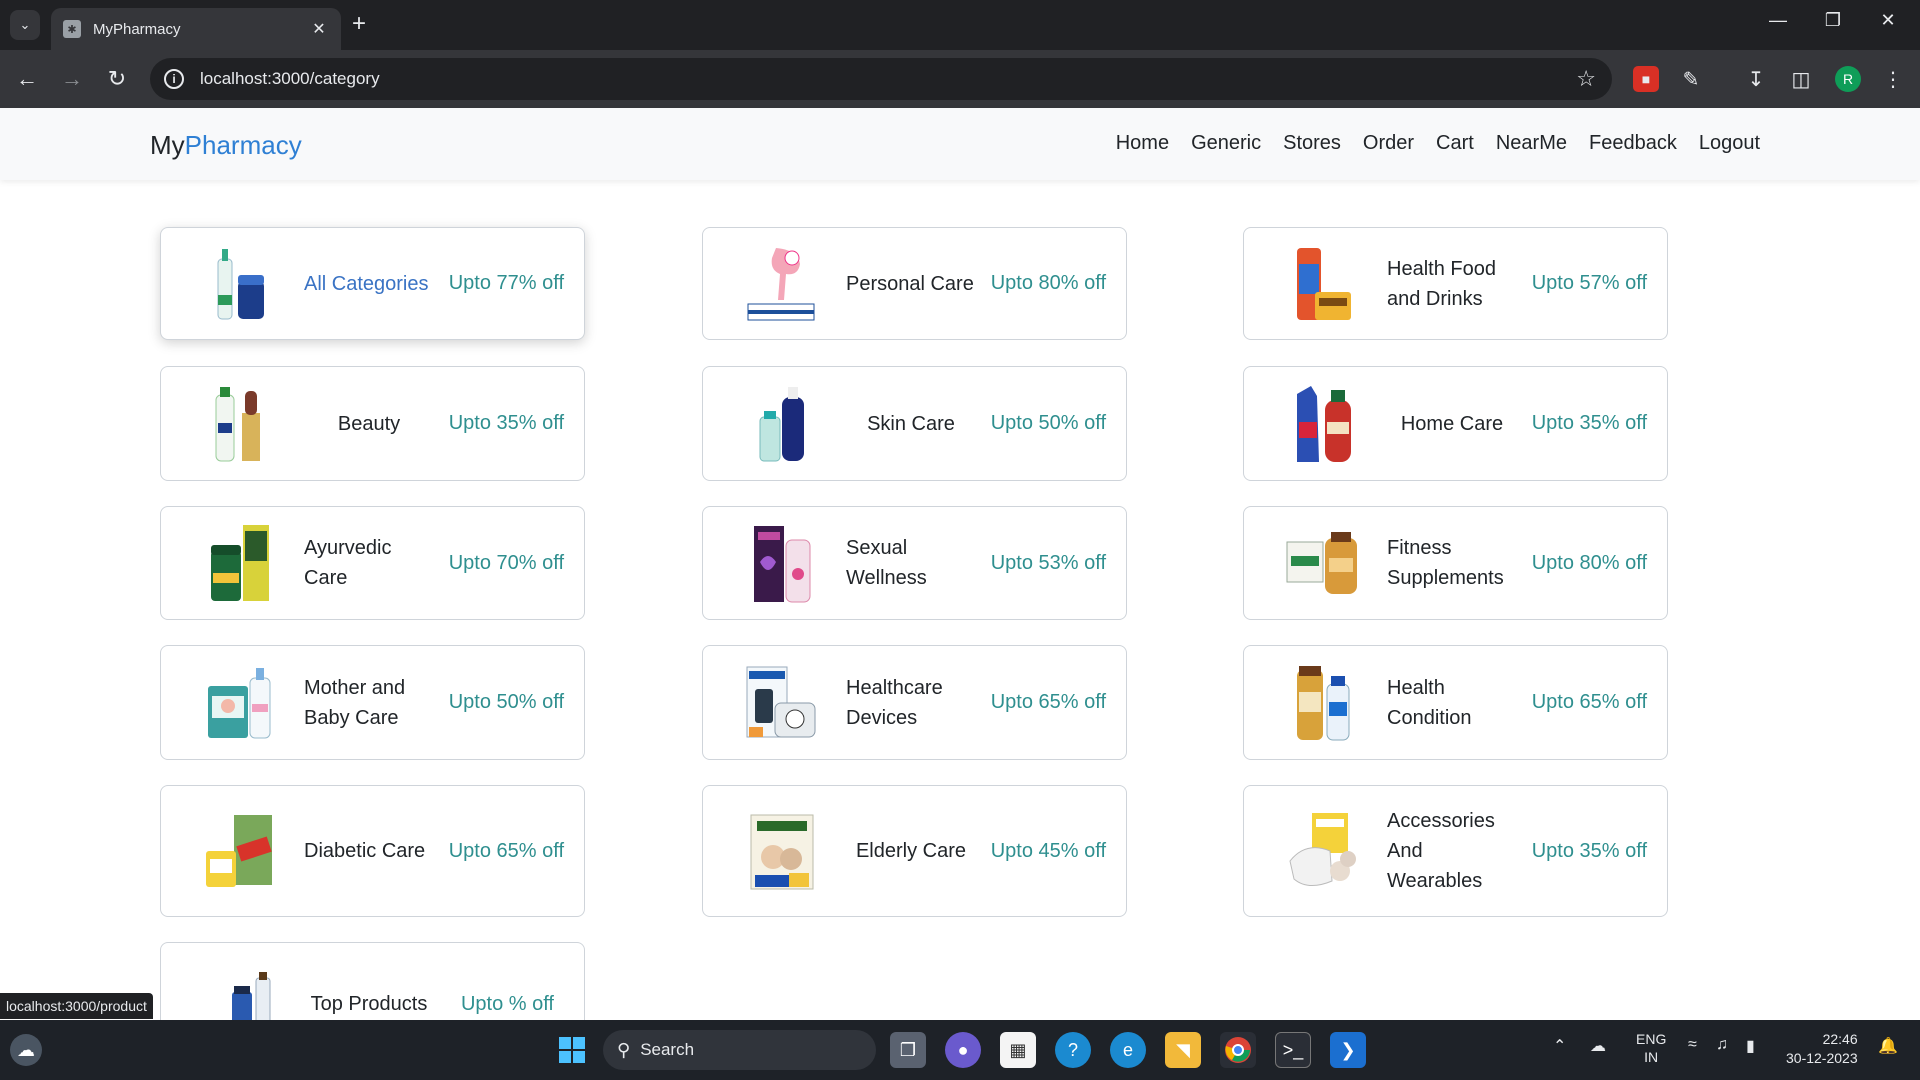 This screenshot has height=1080, width=1920. I want to click on category-discount: Upto 77% off, so click(506, 283).